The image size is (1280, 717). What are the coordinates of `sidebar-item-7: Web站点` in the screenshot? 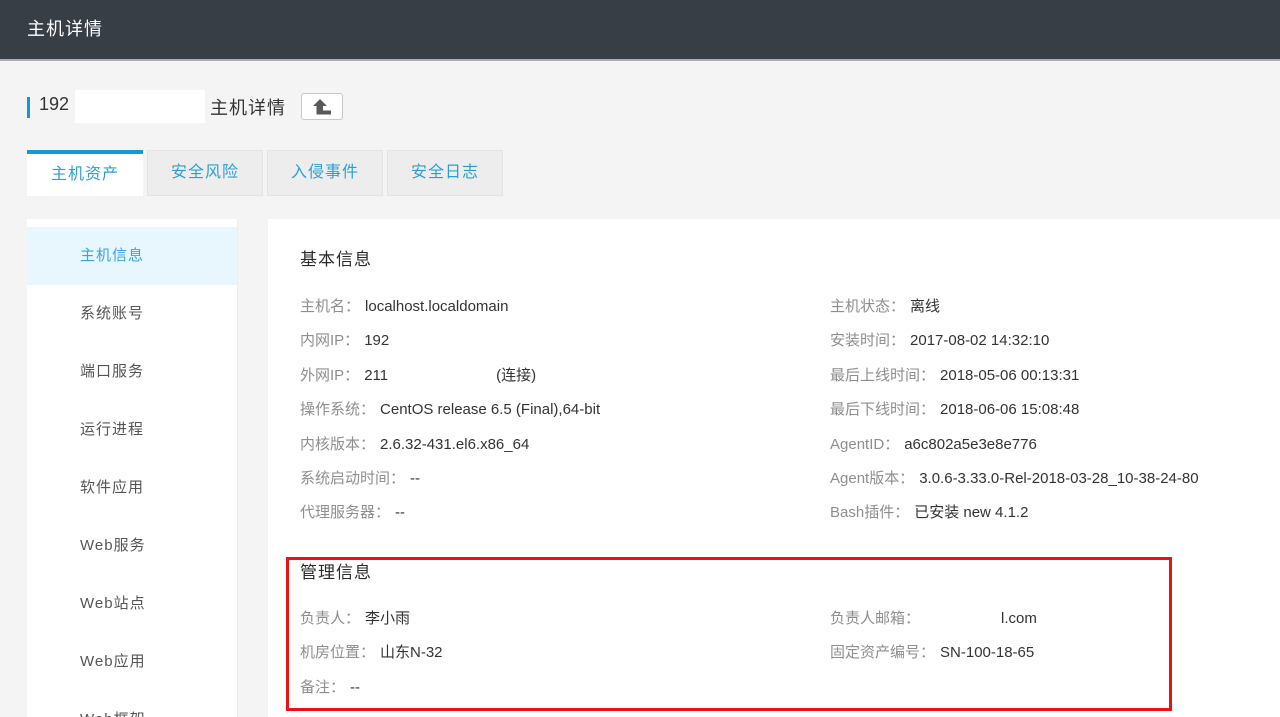 It's located at (132, 604).